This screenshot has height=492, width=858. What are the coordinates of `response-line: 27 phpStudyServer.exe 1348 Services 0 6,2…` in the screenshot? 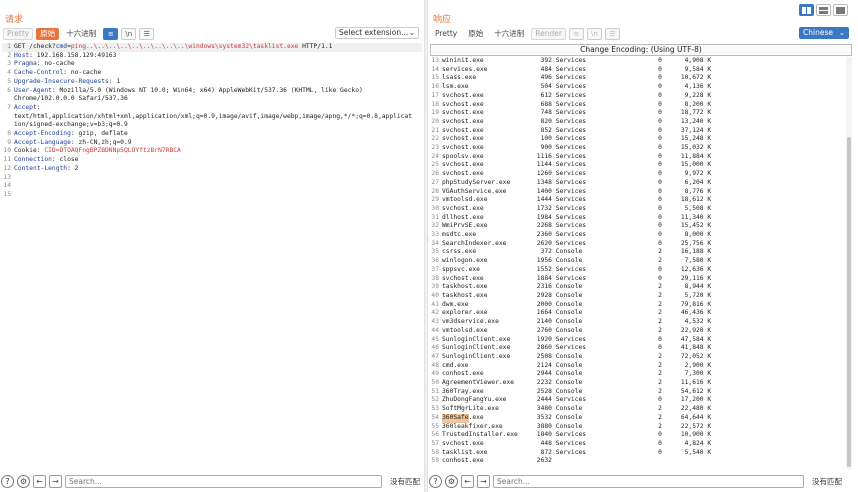 It's located at (637, 183).